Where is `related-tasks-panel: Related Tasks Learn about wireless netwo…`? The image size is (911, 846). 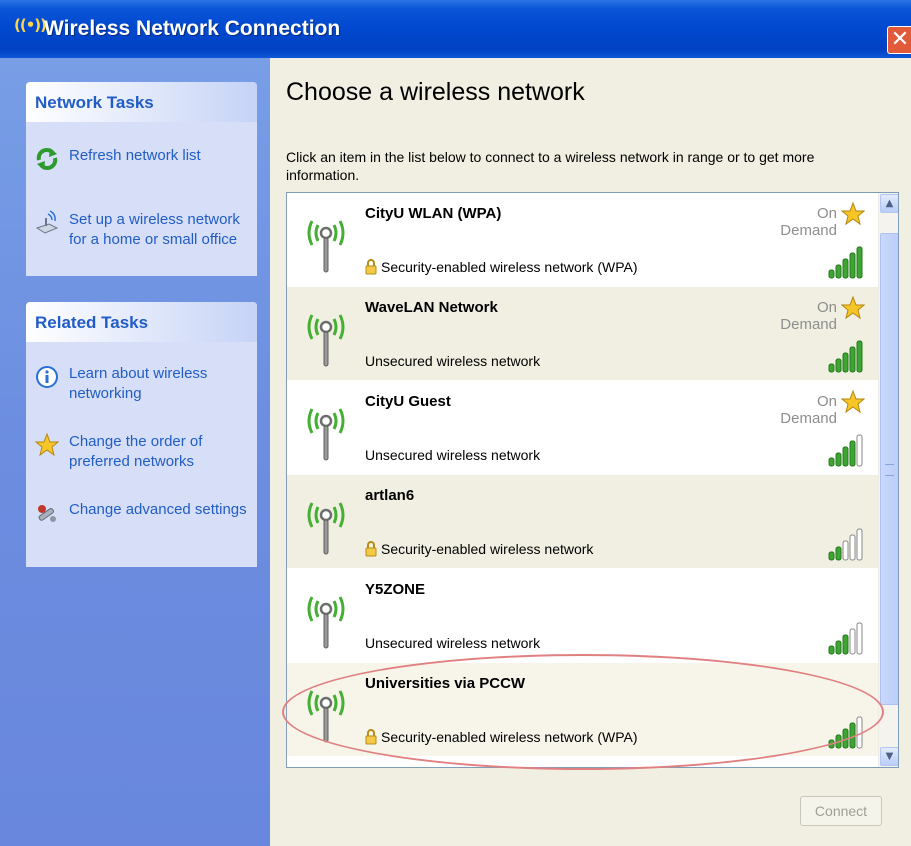 related-tasks-panel: Related Tasks Learn about wireless netwo… is located at coordinates (141, 434).